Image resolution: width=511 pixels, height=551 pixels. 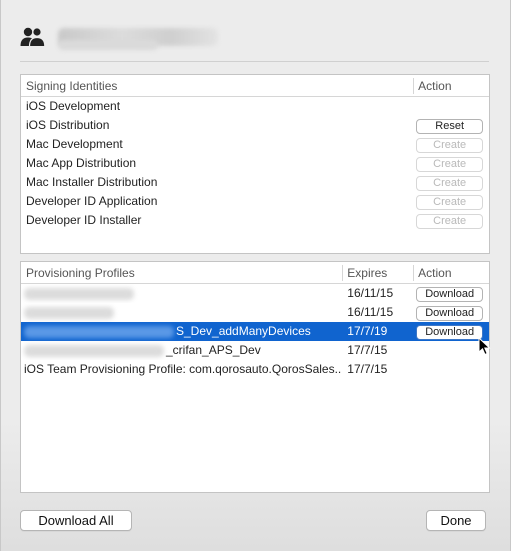 What do you see at coordinates (367, 331) in the screenshot?
I see `profile-expires: 17/7/19` at bounding box center [367, 331].